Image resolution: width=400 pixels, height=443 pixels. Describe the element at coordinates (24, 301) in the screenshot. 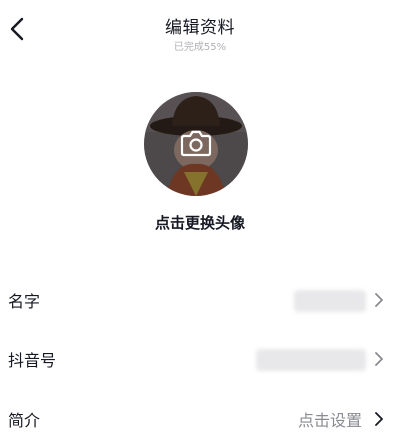

I see `field-label-name: 名字` at that location.